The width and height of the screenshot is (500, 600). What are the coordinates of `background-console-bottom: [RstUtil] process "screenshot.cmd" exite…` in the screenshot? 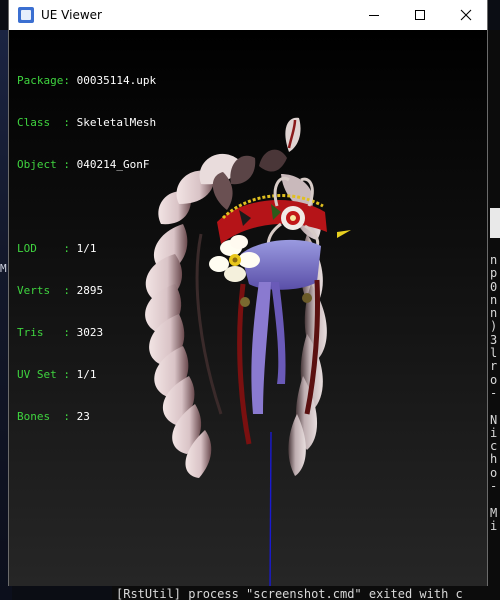 It's located at (306, 593).